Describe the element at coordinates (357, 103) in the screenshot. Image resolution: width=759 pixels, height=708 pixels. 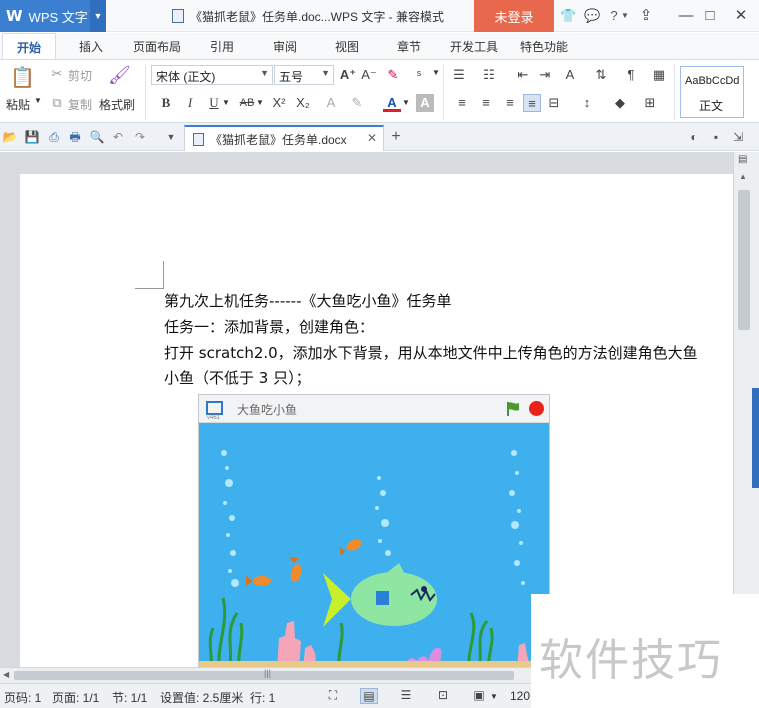
I see `highlight-icon: ✎` at that location.